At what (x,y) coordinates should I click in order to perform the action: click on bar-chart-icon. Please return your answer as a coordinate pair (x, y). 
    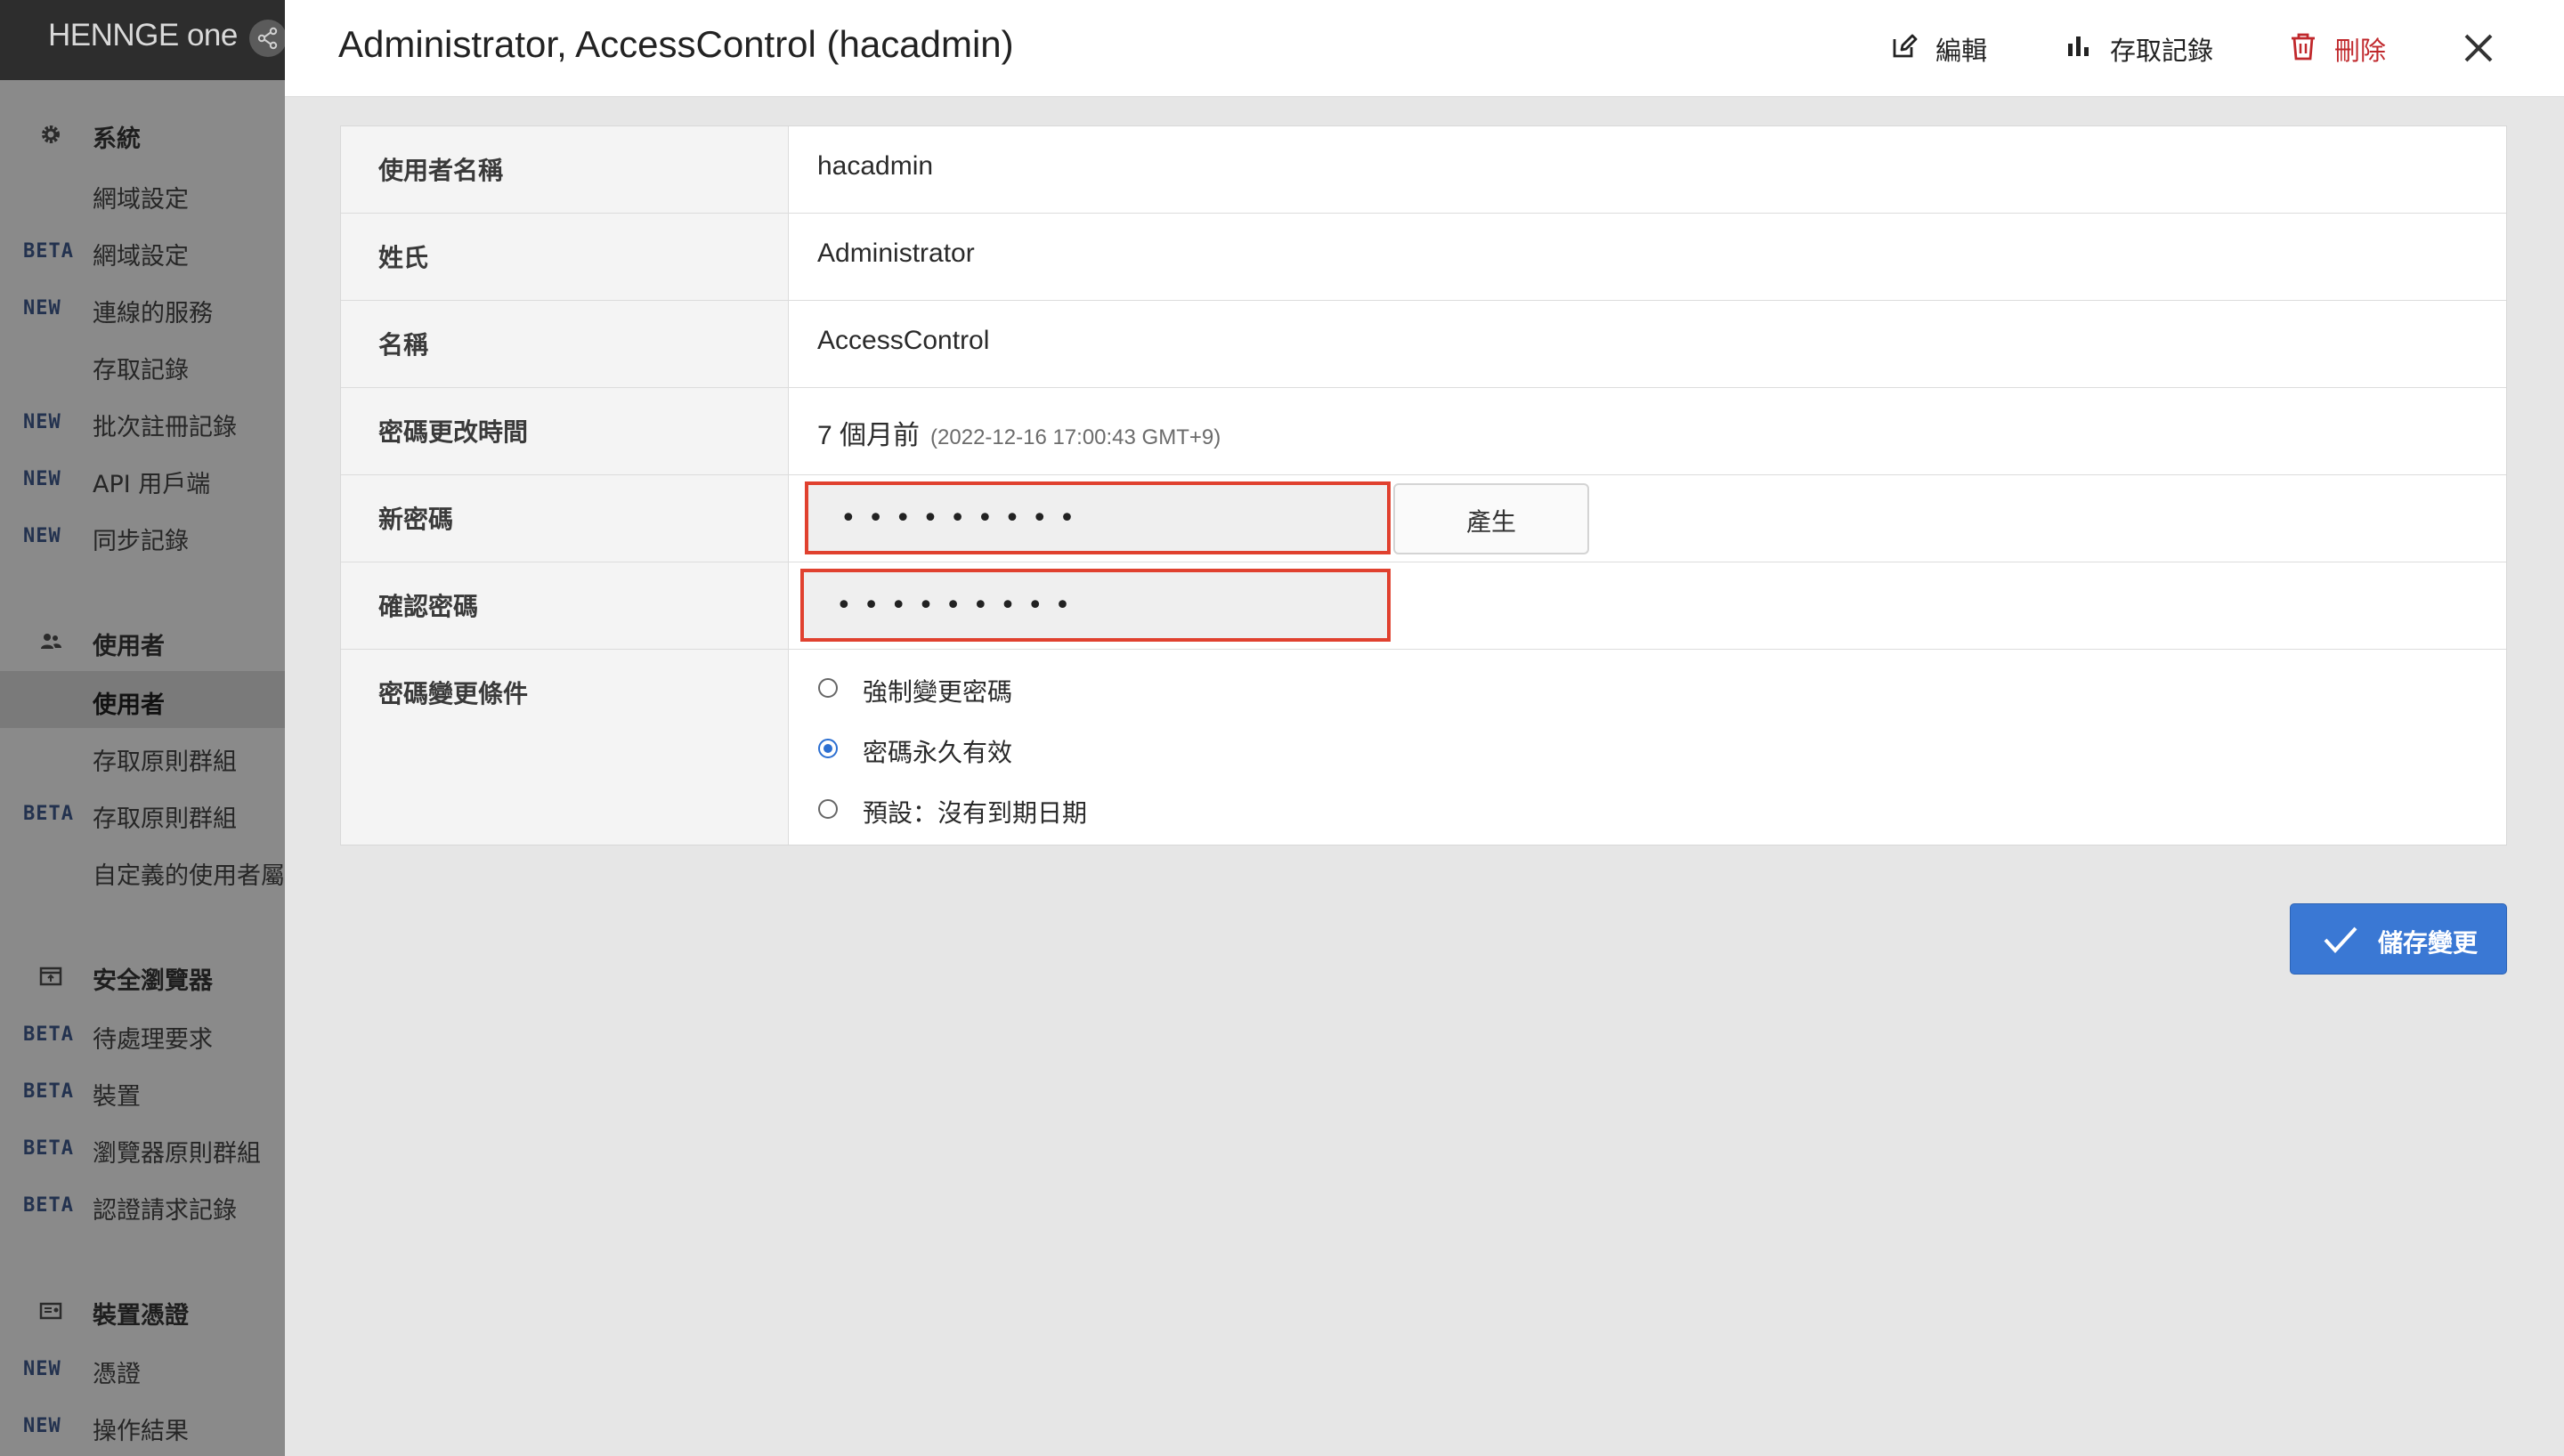
    Looking at the image, I should click on (2078, 46).